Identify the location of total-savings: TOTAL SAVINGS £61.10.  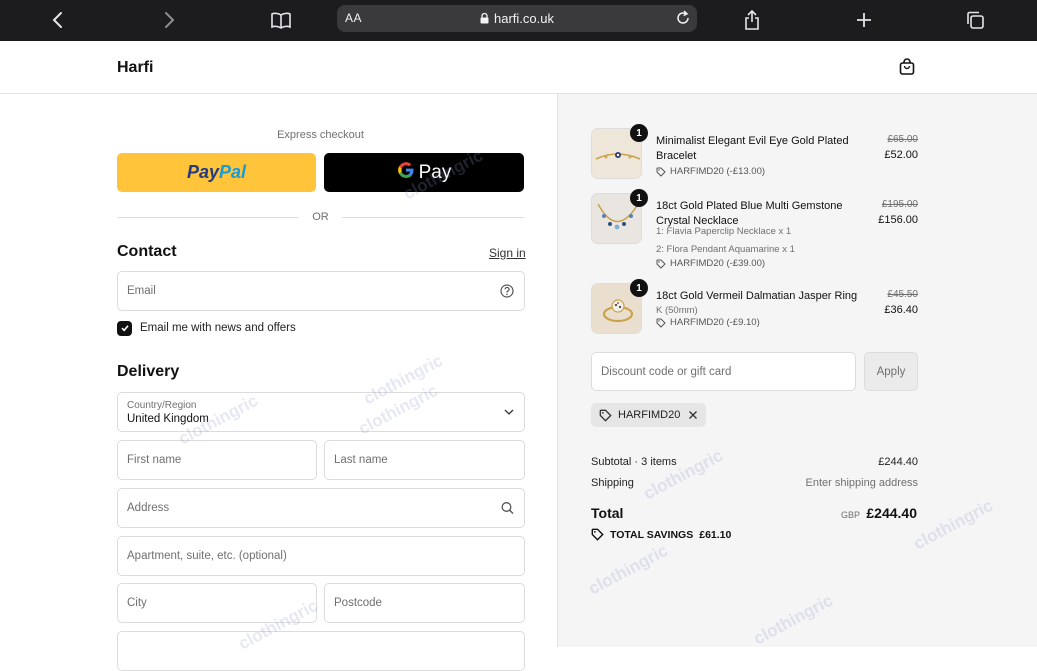
(661, 534).